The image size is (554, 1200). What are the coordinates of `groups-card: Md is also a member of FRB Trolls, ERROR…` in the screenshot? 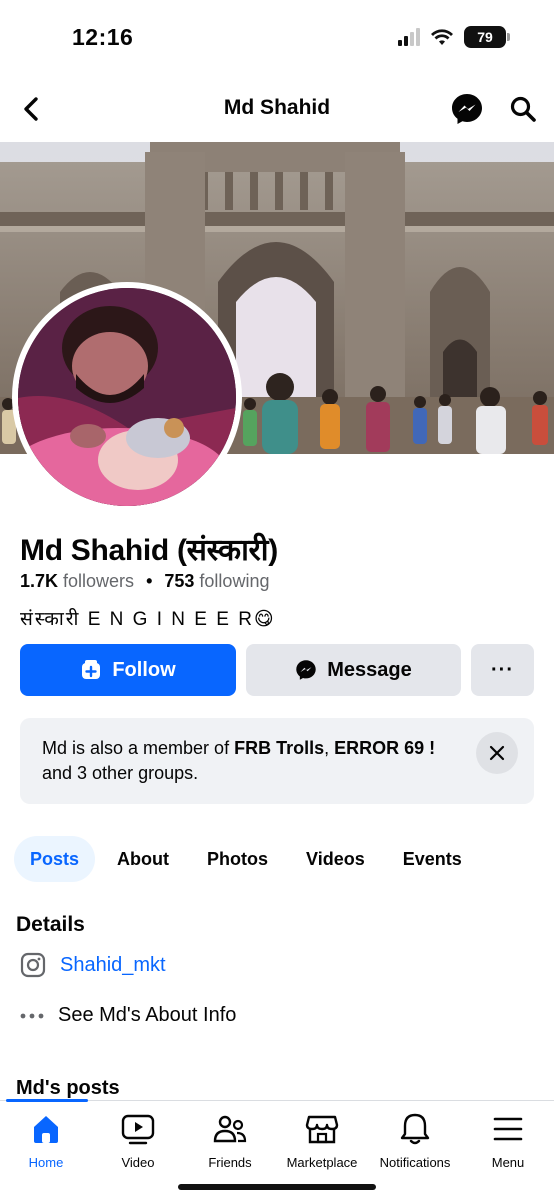 It's located at (277, 761).